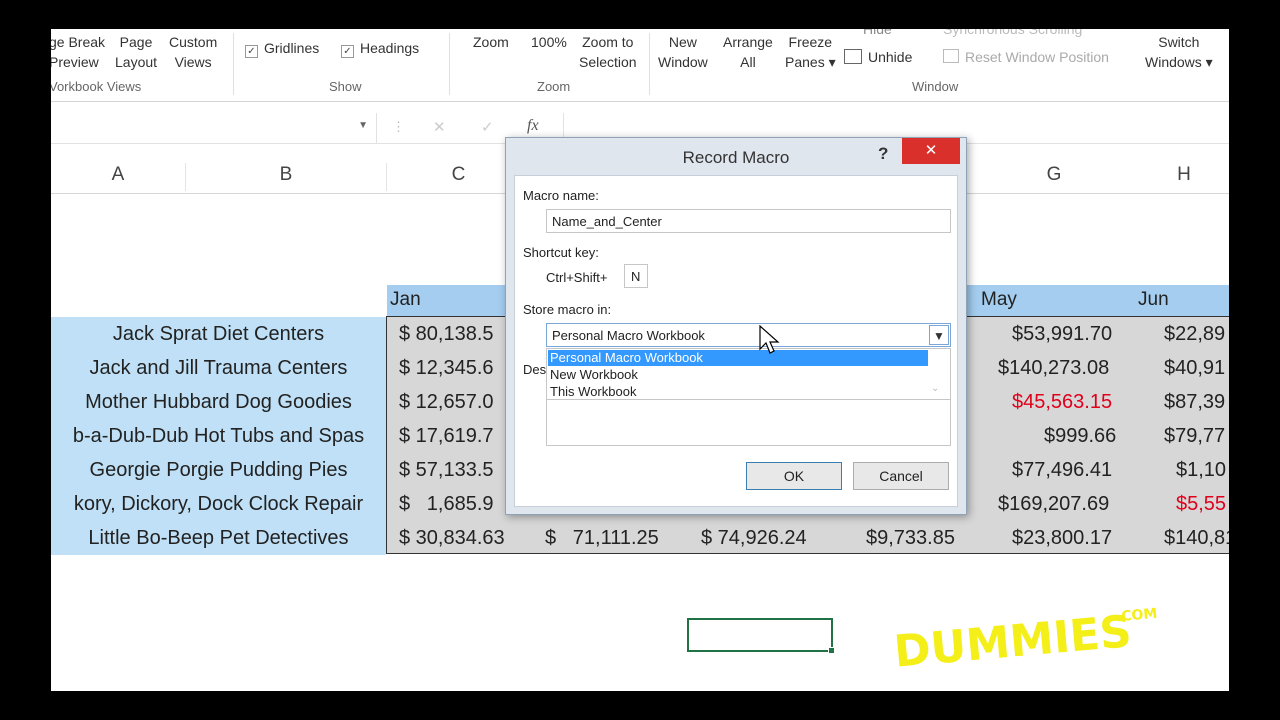 This screenshot has height=720, width=1280. What do you see at coordinates (446, 334) in the screenshot?
I see `cell-jan: $ 80,138.5` at bounding box center [446, 334].